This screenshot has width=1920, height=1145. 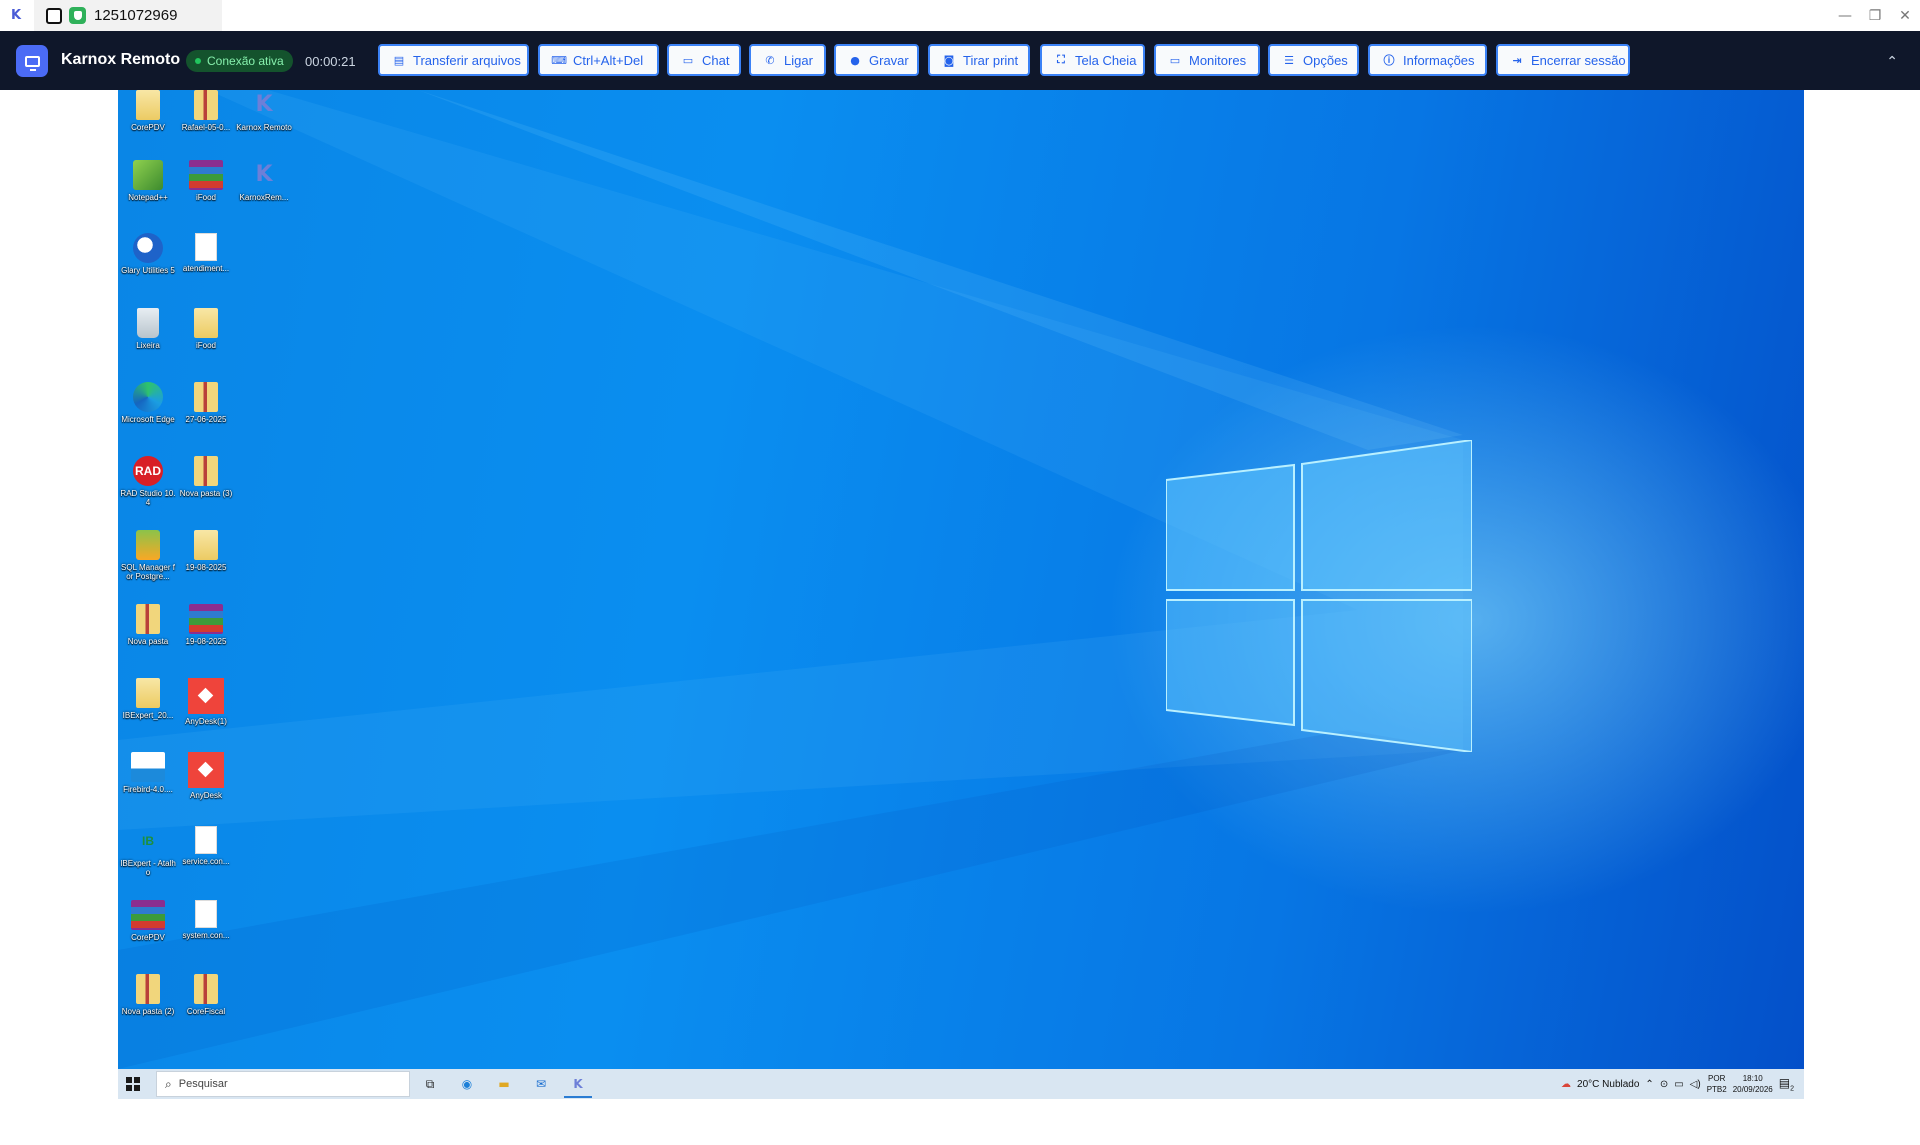 What do you see at coordinates (330, 61) in the screenshot?
I see `session-timer: 00:00:21` at bounding box center [330, 61].